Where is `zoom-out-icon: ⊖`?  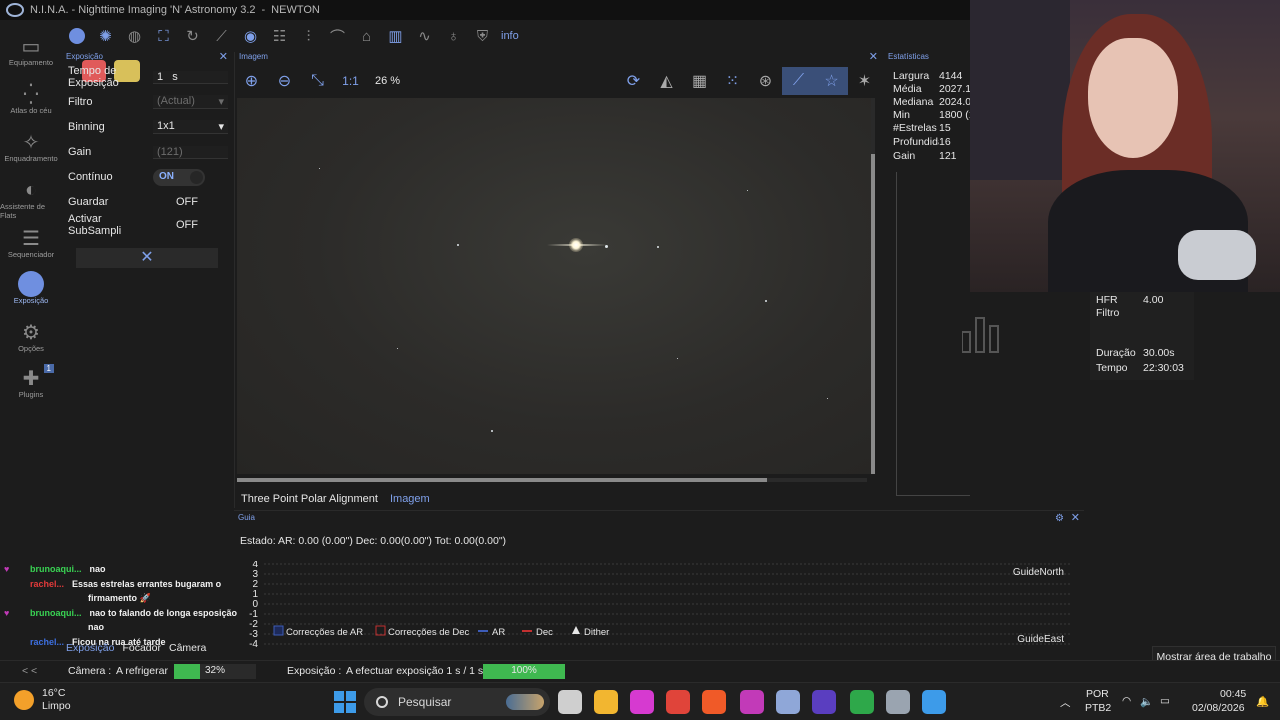 zoom-out-icon: ⊖ is located at coordinates (284, 81).